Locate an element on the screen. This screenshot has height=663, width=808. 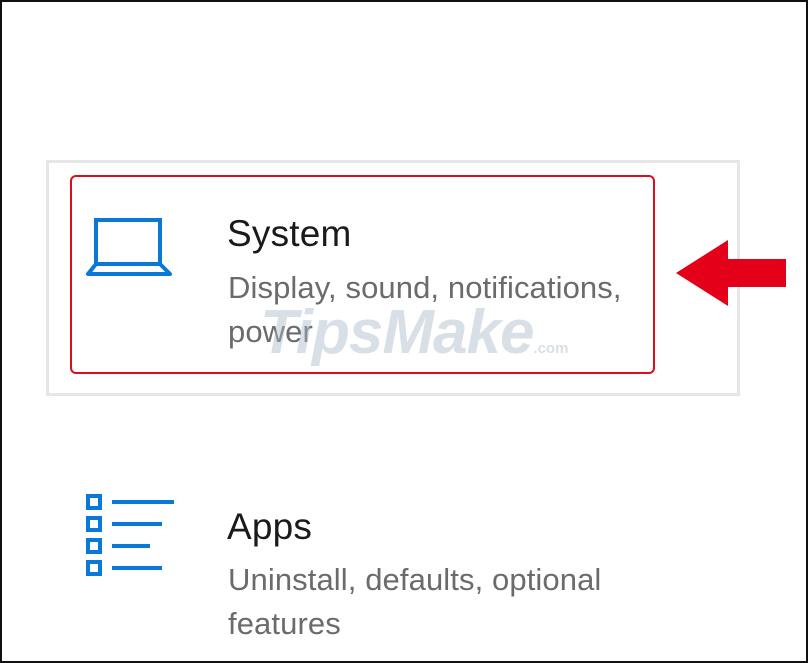
red-arrow-icon is located at coordinates (731, 273).